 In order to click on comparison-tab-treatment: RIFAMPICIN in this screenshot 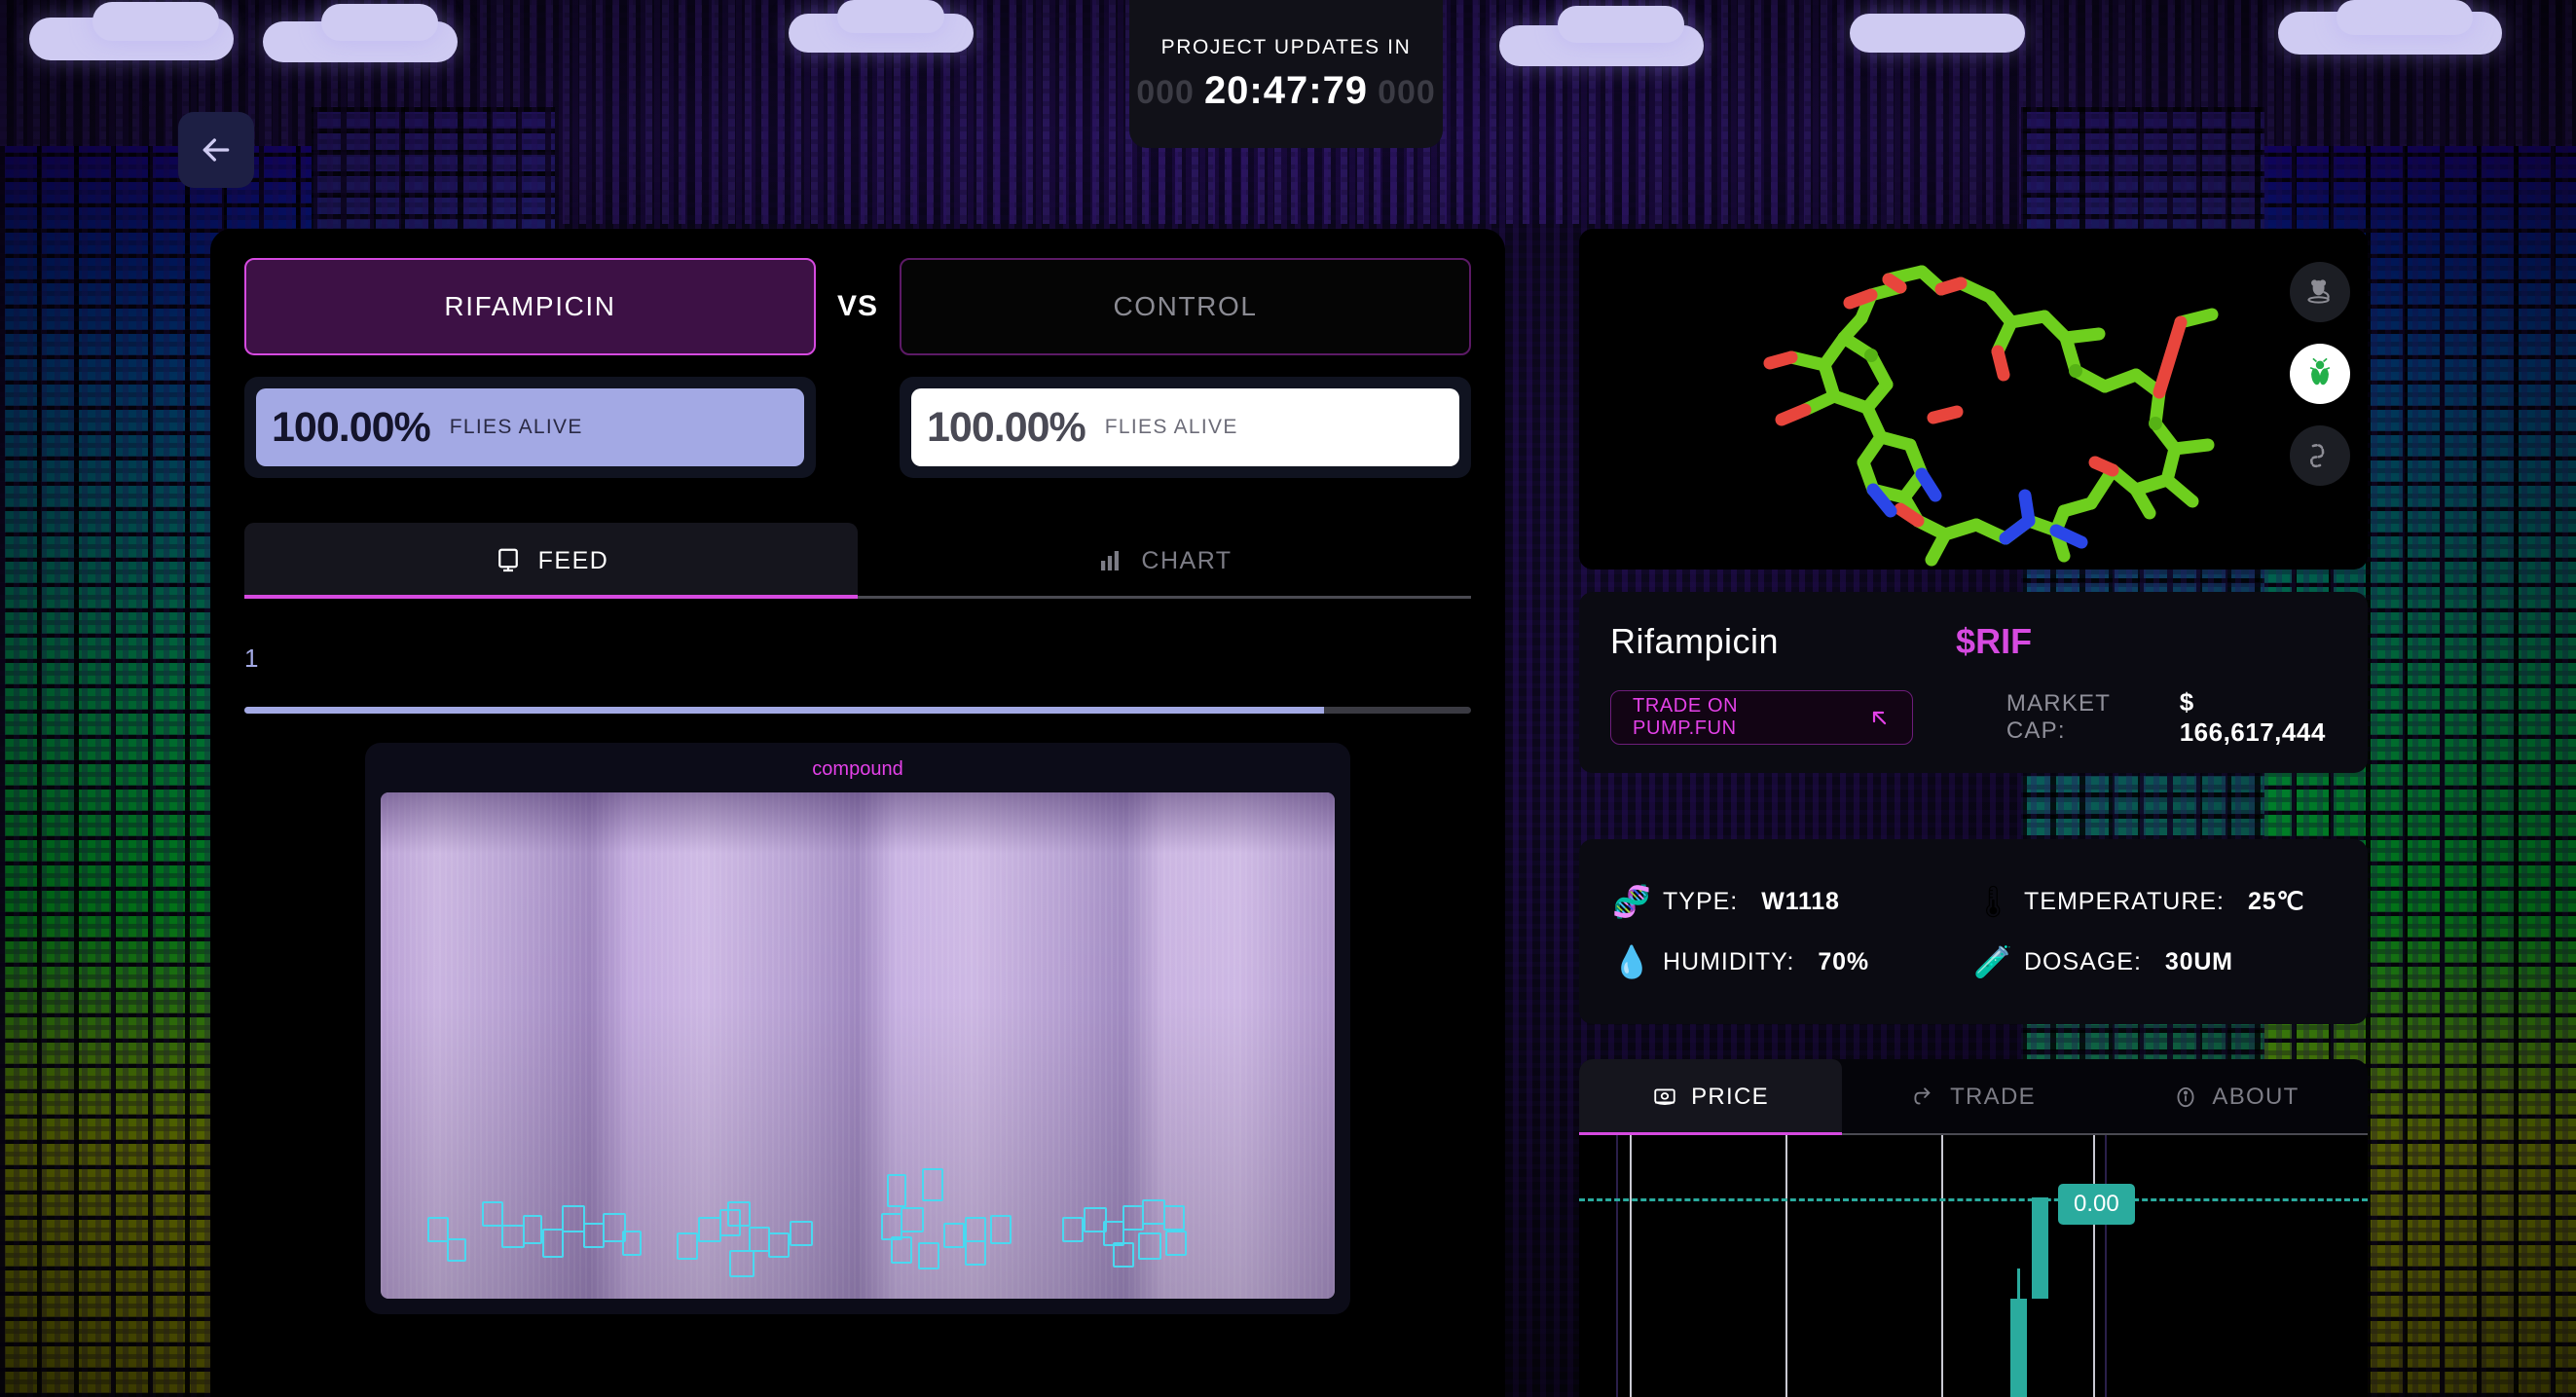, I will do `click(530, 306)`.